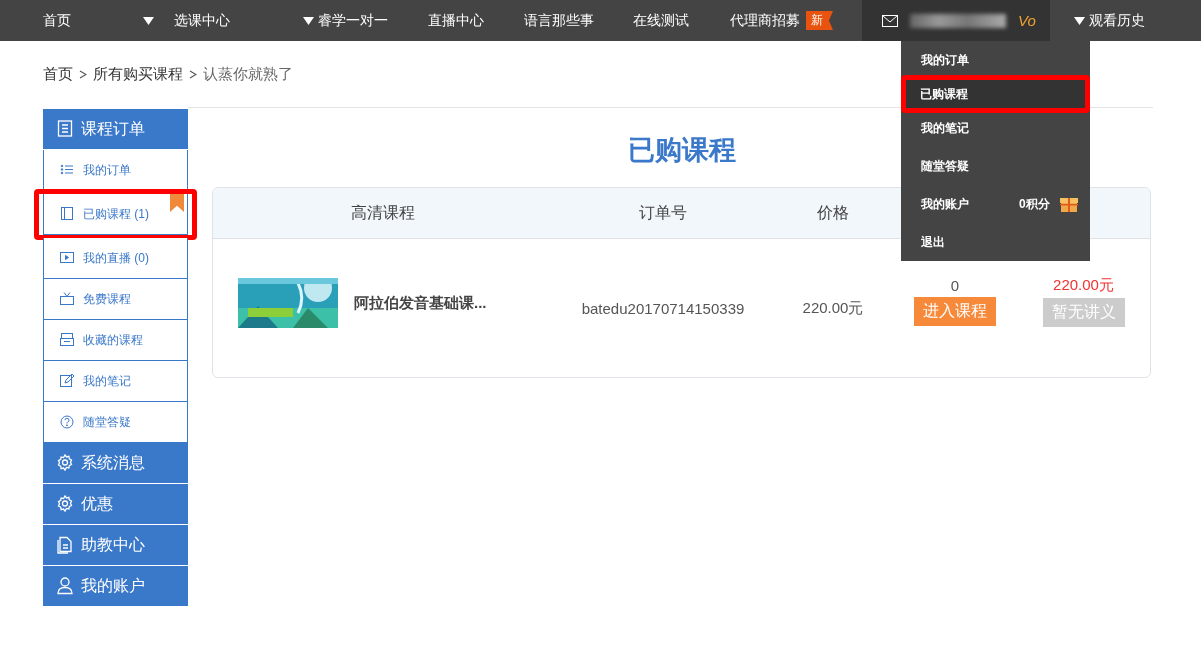 This screenshot has height=658, width=1201. What do you see at coordinates (663, 308) in the screenshot?
I see `order-number: batedu20170714150339` at bounding box center [663, 308].